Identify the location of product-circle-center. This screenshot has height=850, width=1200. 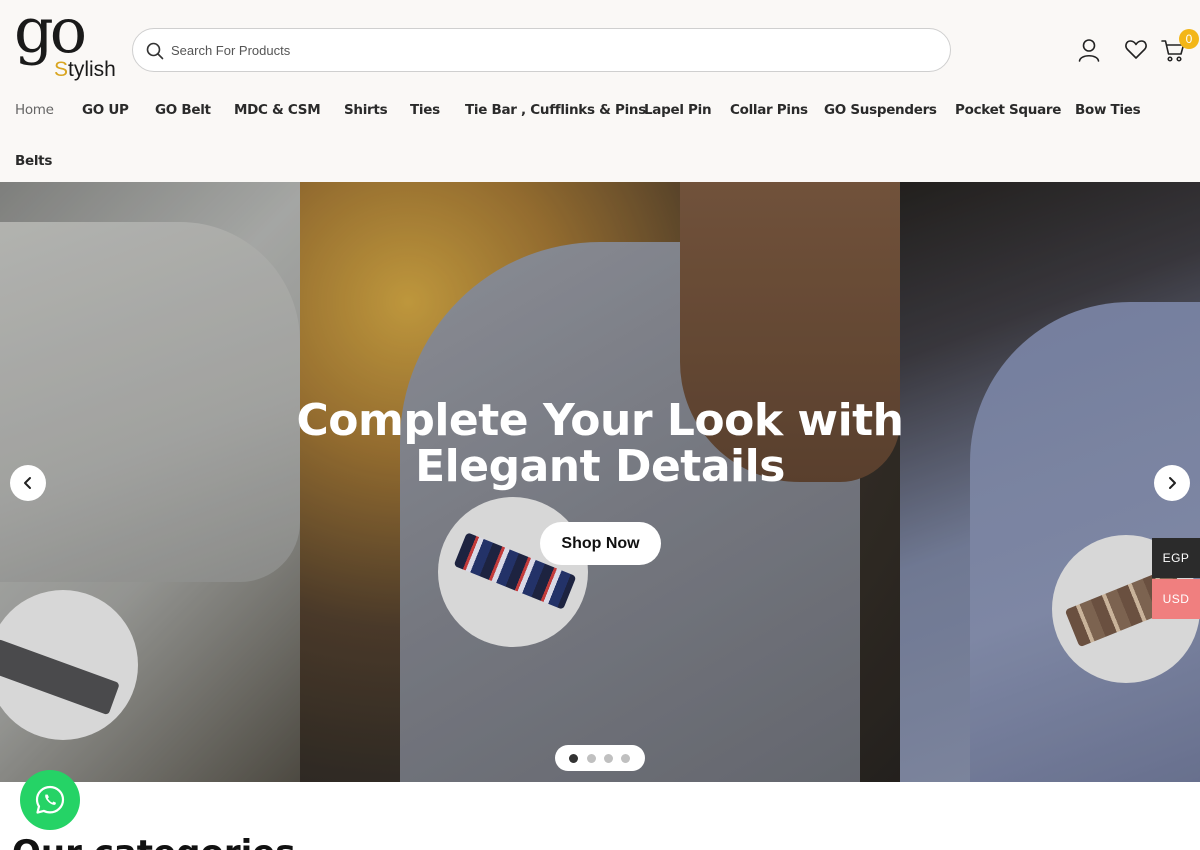
(513, 572).